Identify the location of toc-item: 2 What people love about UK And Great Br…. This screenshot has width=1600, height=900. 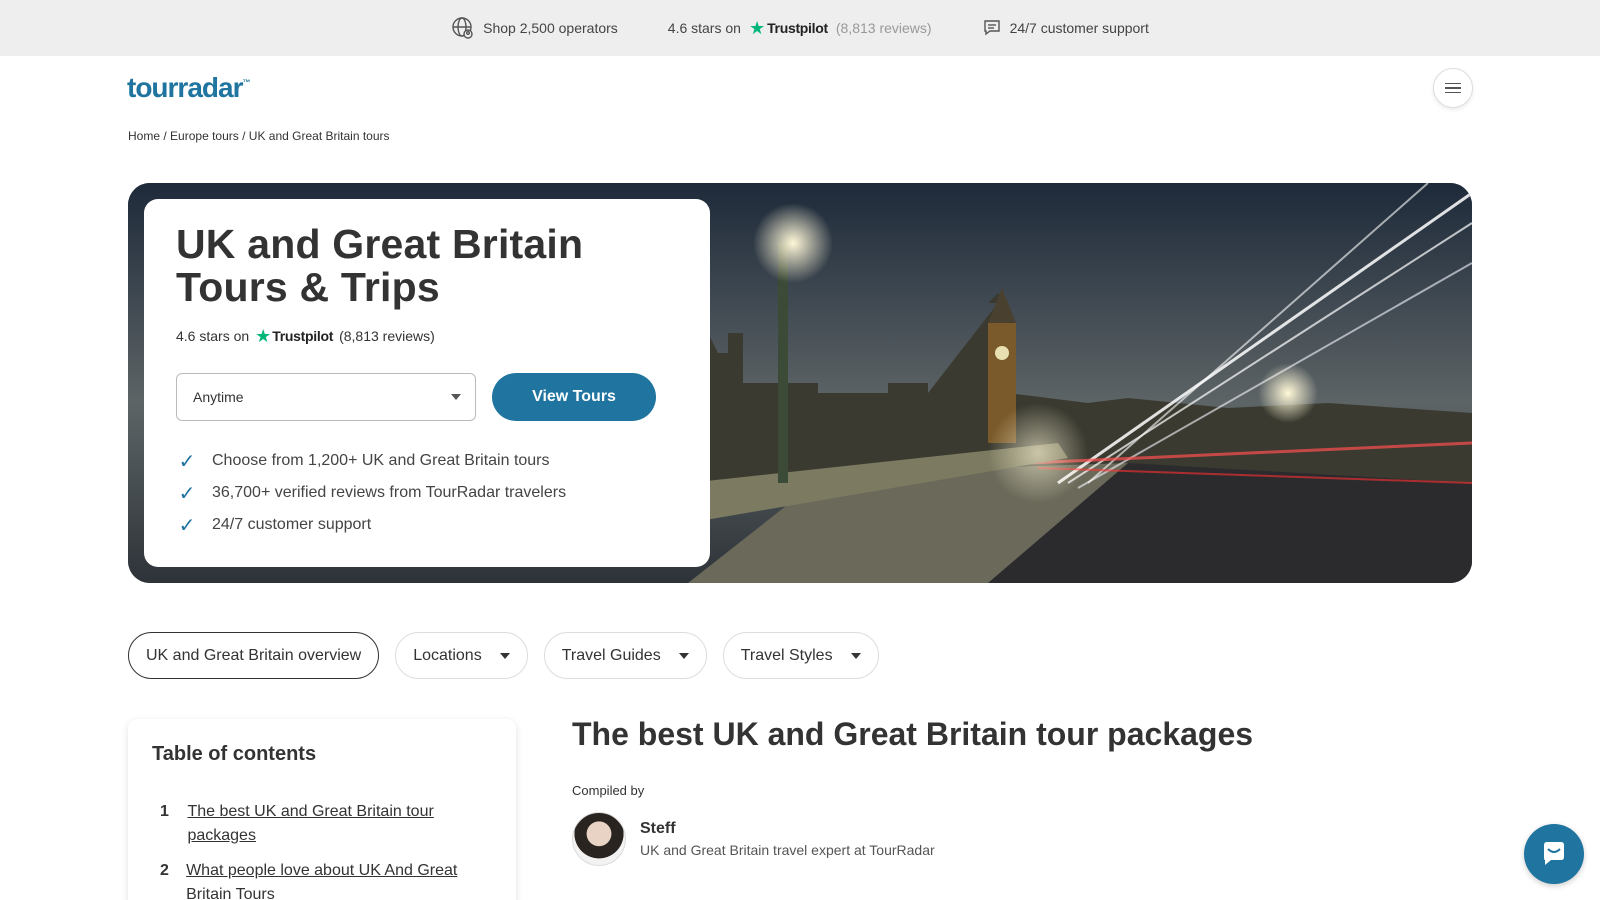
(322, 879).